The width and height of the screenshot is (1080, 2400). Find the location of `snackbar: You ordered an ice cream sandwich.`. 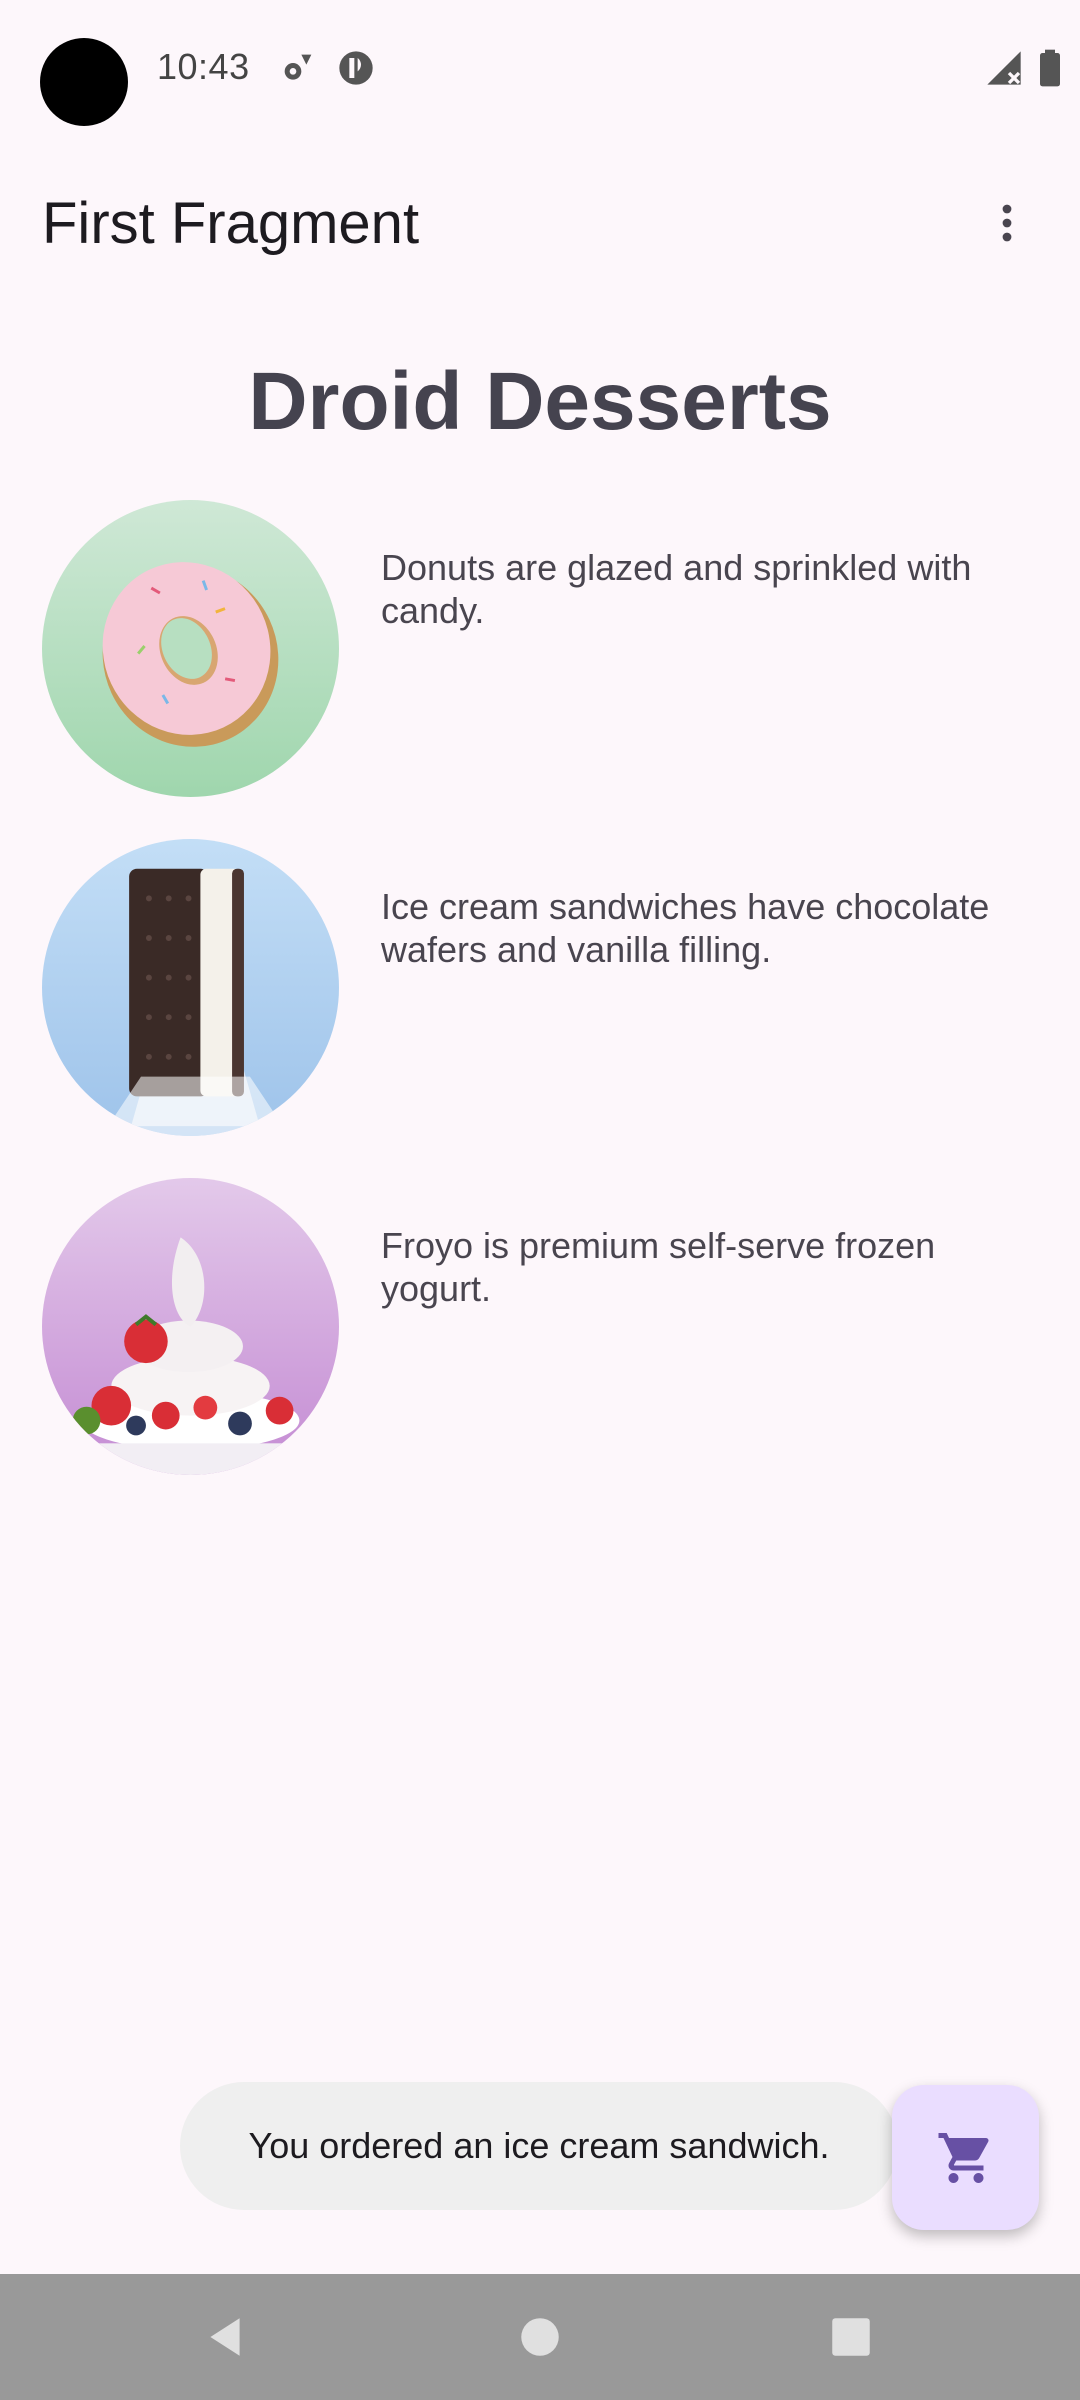

snackbar: You ordered an ice cream sandwich. is located at coordinates (539, 2146).